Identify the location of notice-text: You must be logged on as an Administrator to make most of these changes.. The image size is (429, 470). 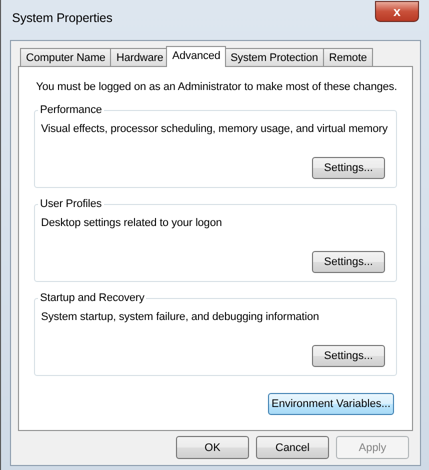
(216, 87).